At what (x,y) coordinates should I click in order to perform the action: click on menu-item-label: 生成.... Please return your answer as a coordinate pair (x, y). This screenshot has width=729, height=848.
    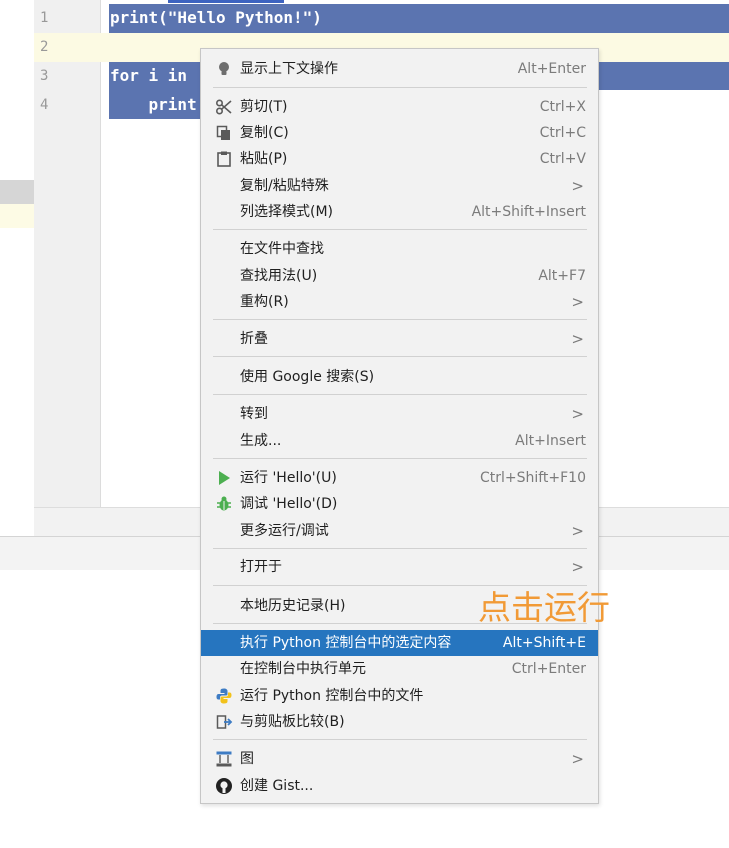
    Looking at the image, I should click on (261, 441).